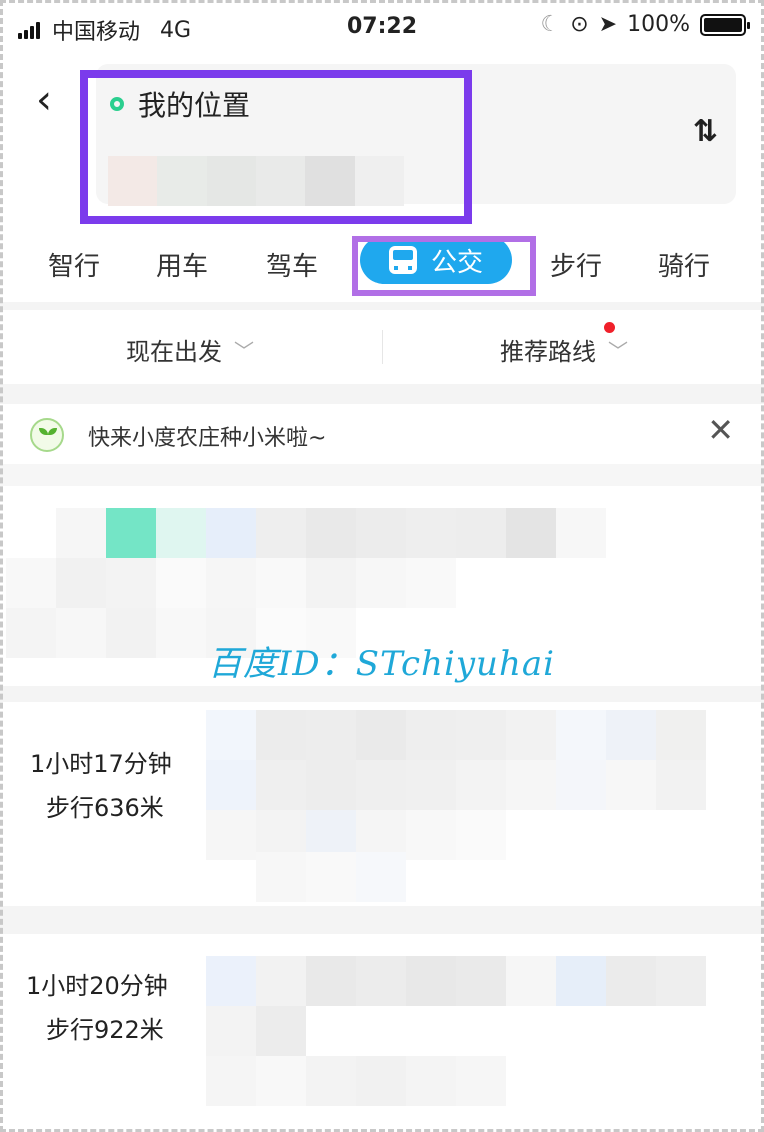 Image resolution: width=764 pixels, height=1132 pixels. Describe the element at coordinates (101, 764) in the screenshot. I see `route-duration: 1小时17分钟` at that location.